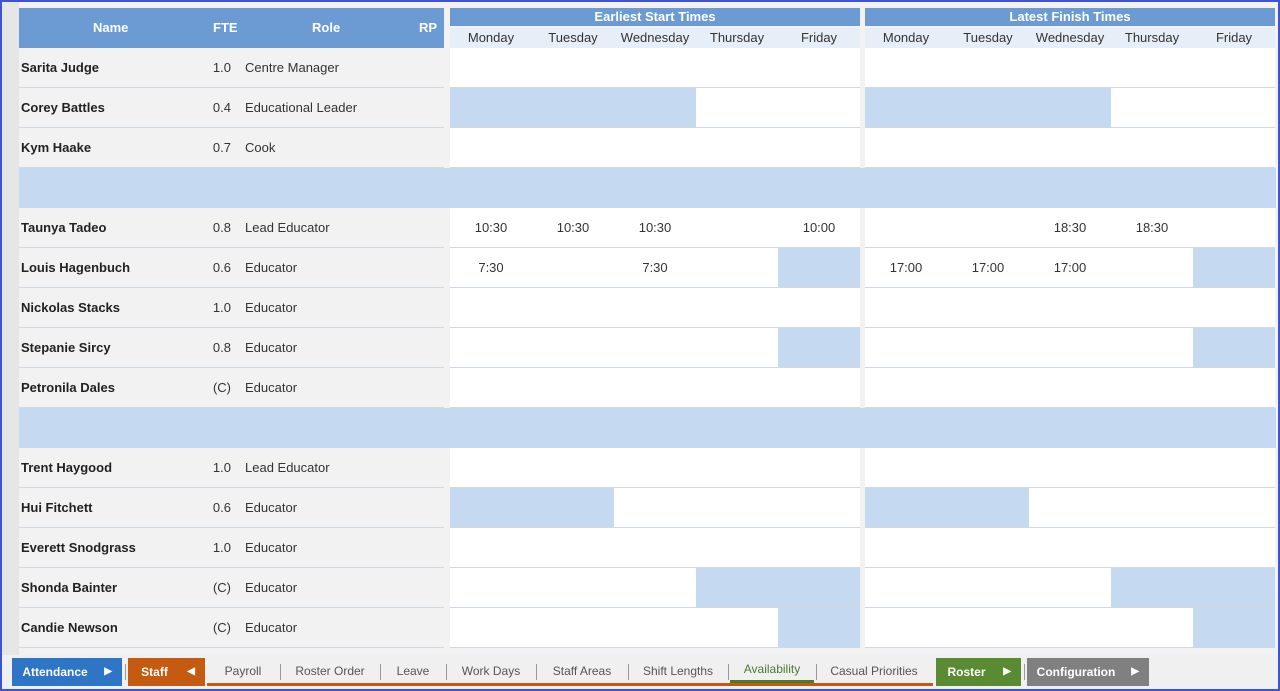  Describe the element at coordinates (66, 467) in the screenshot. I see `staff-name: Trent Haygood` at that location.